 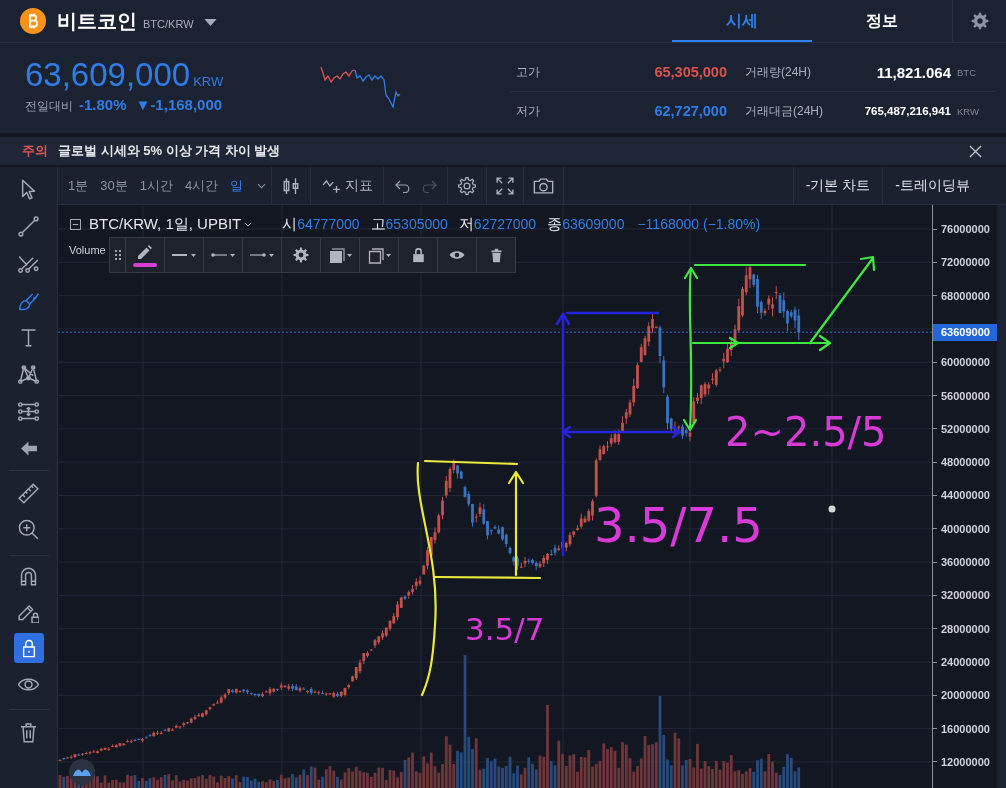 What do you see at coordinates (555, 224) in the screenshot?
I see `ohlc-label: 종` at bounding box center [555, 224].